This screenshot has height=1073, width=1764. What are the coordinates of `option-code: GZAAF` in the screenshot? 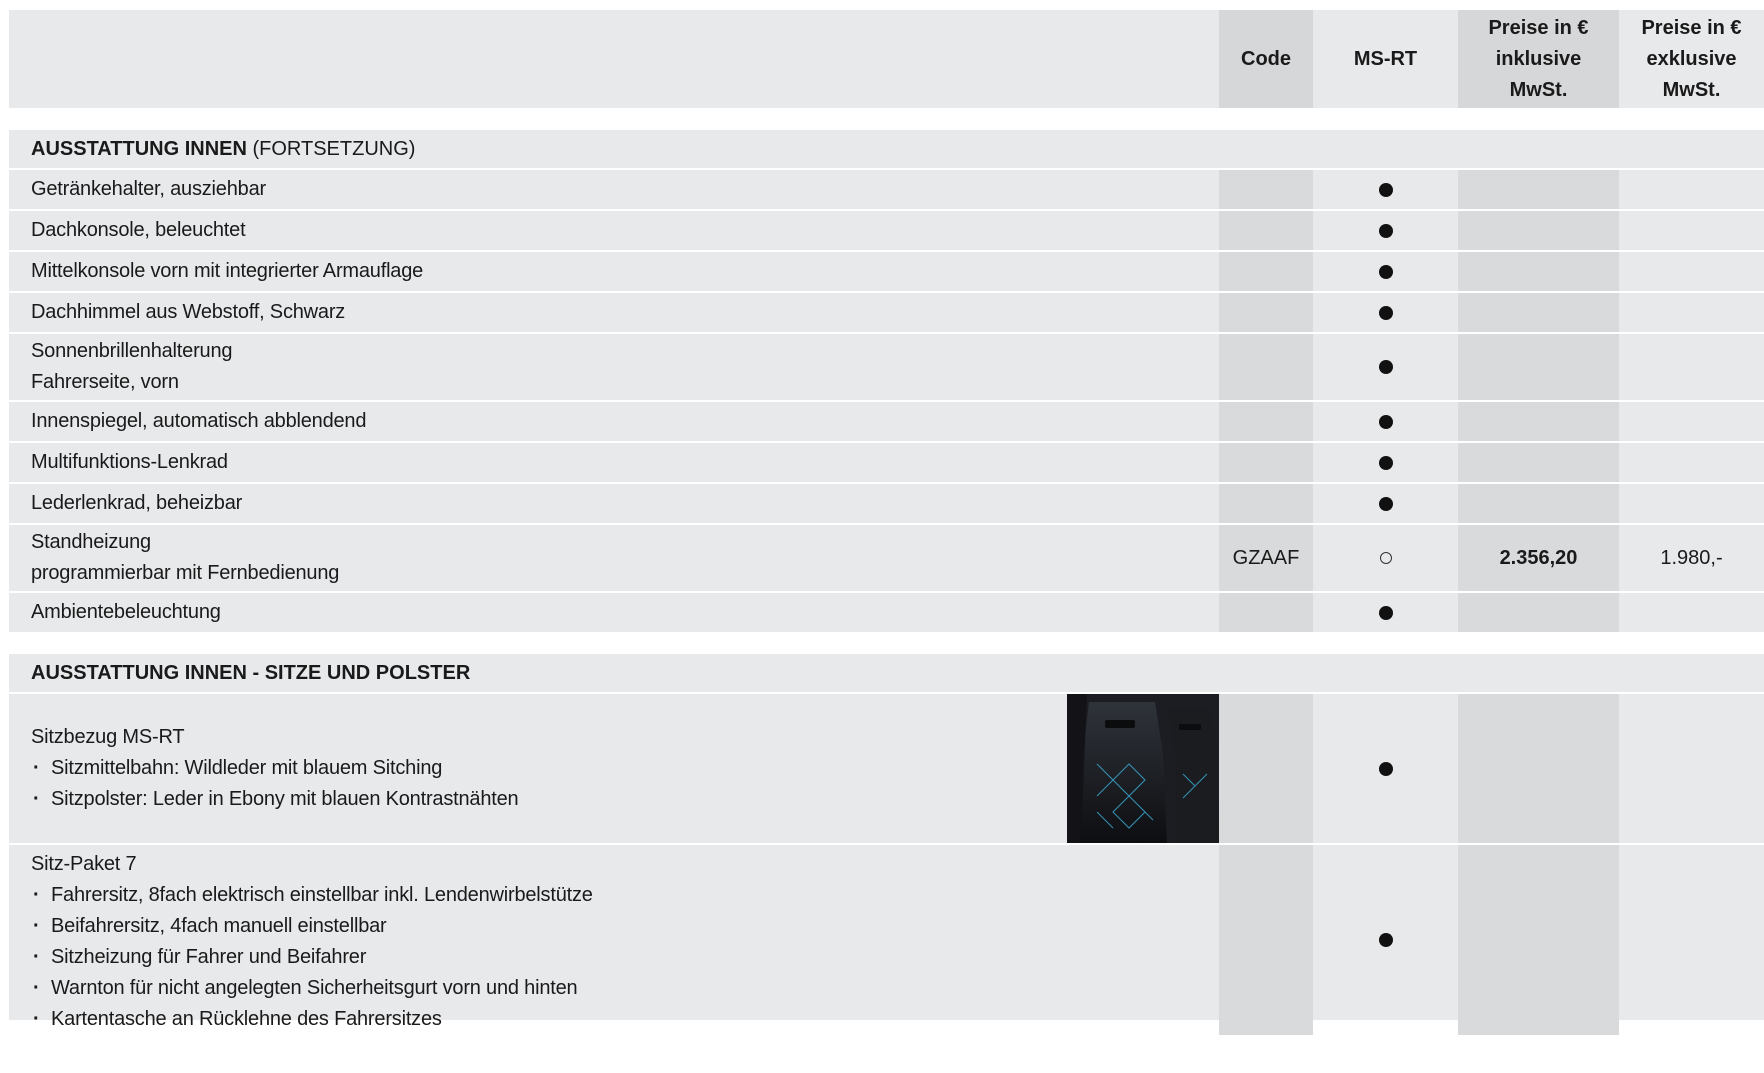 It's located at (1266, 558).